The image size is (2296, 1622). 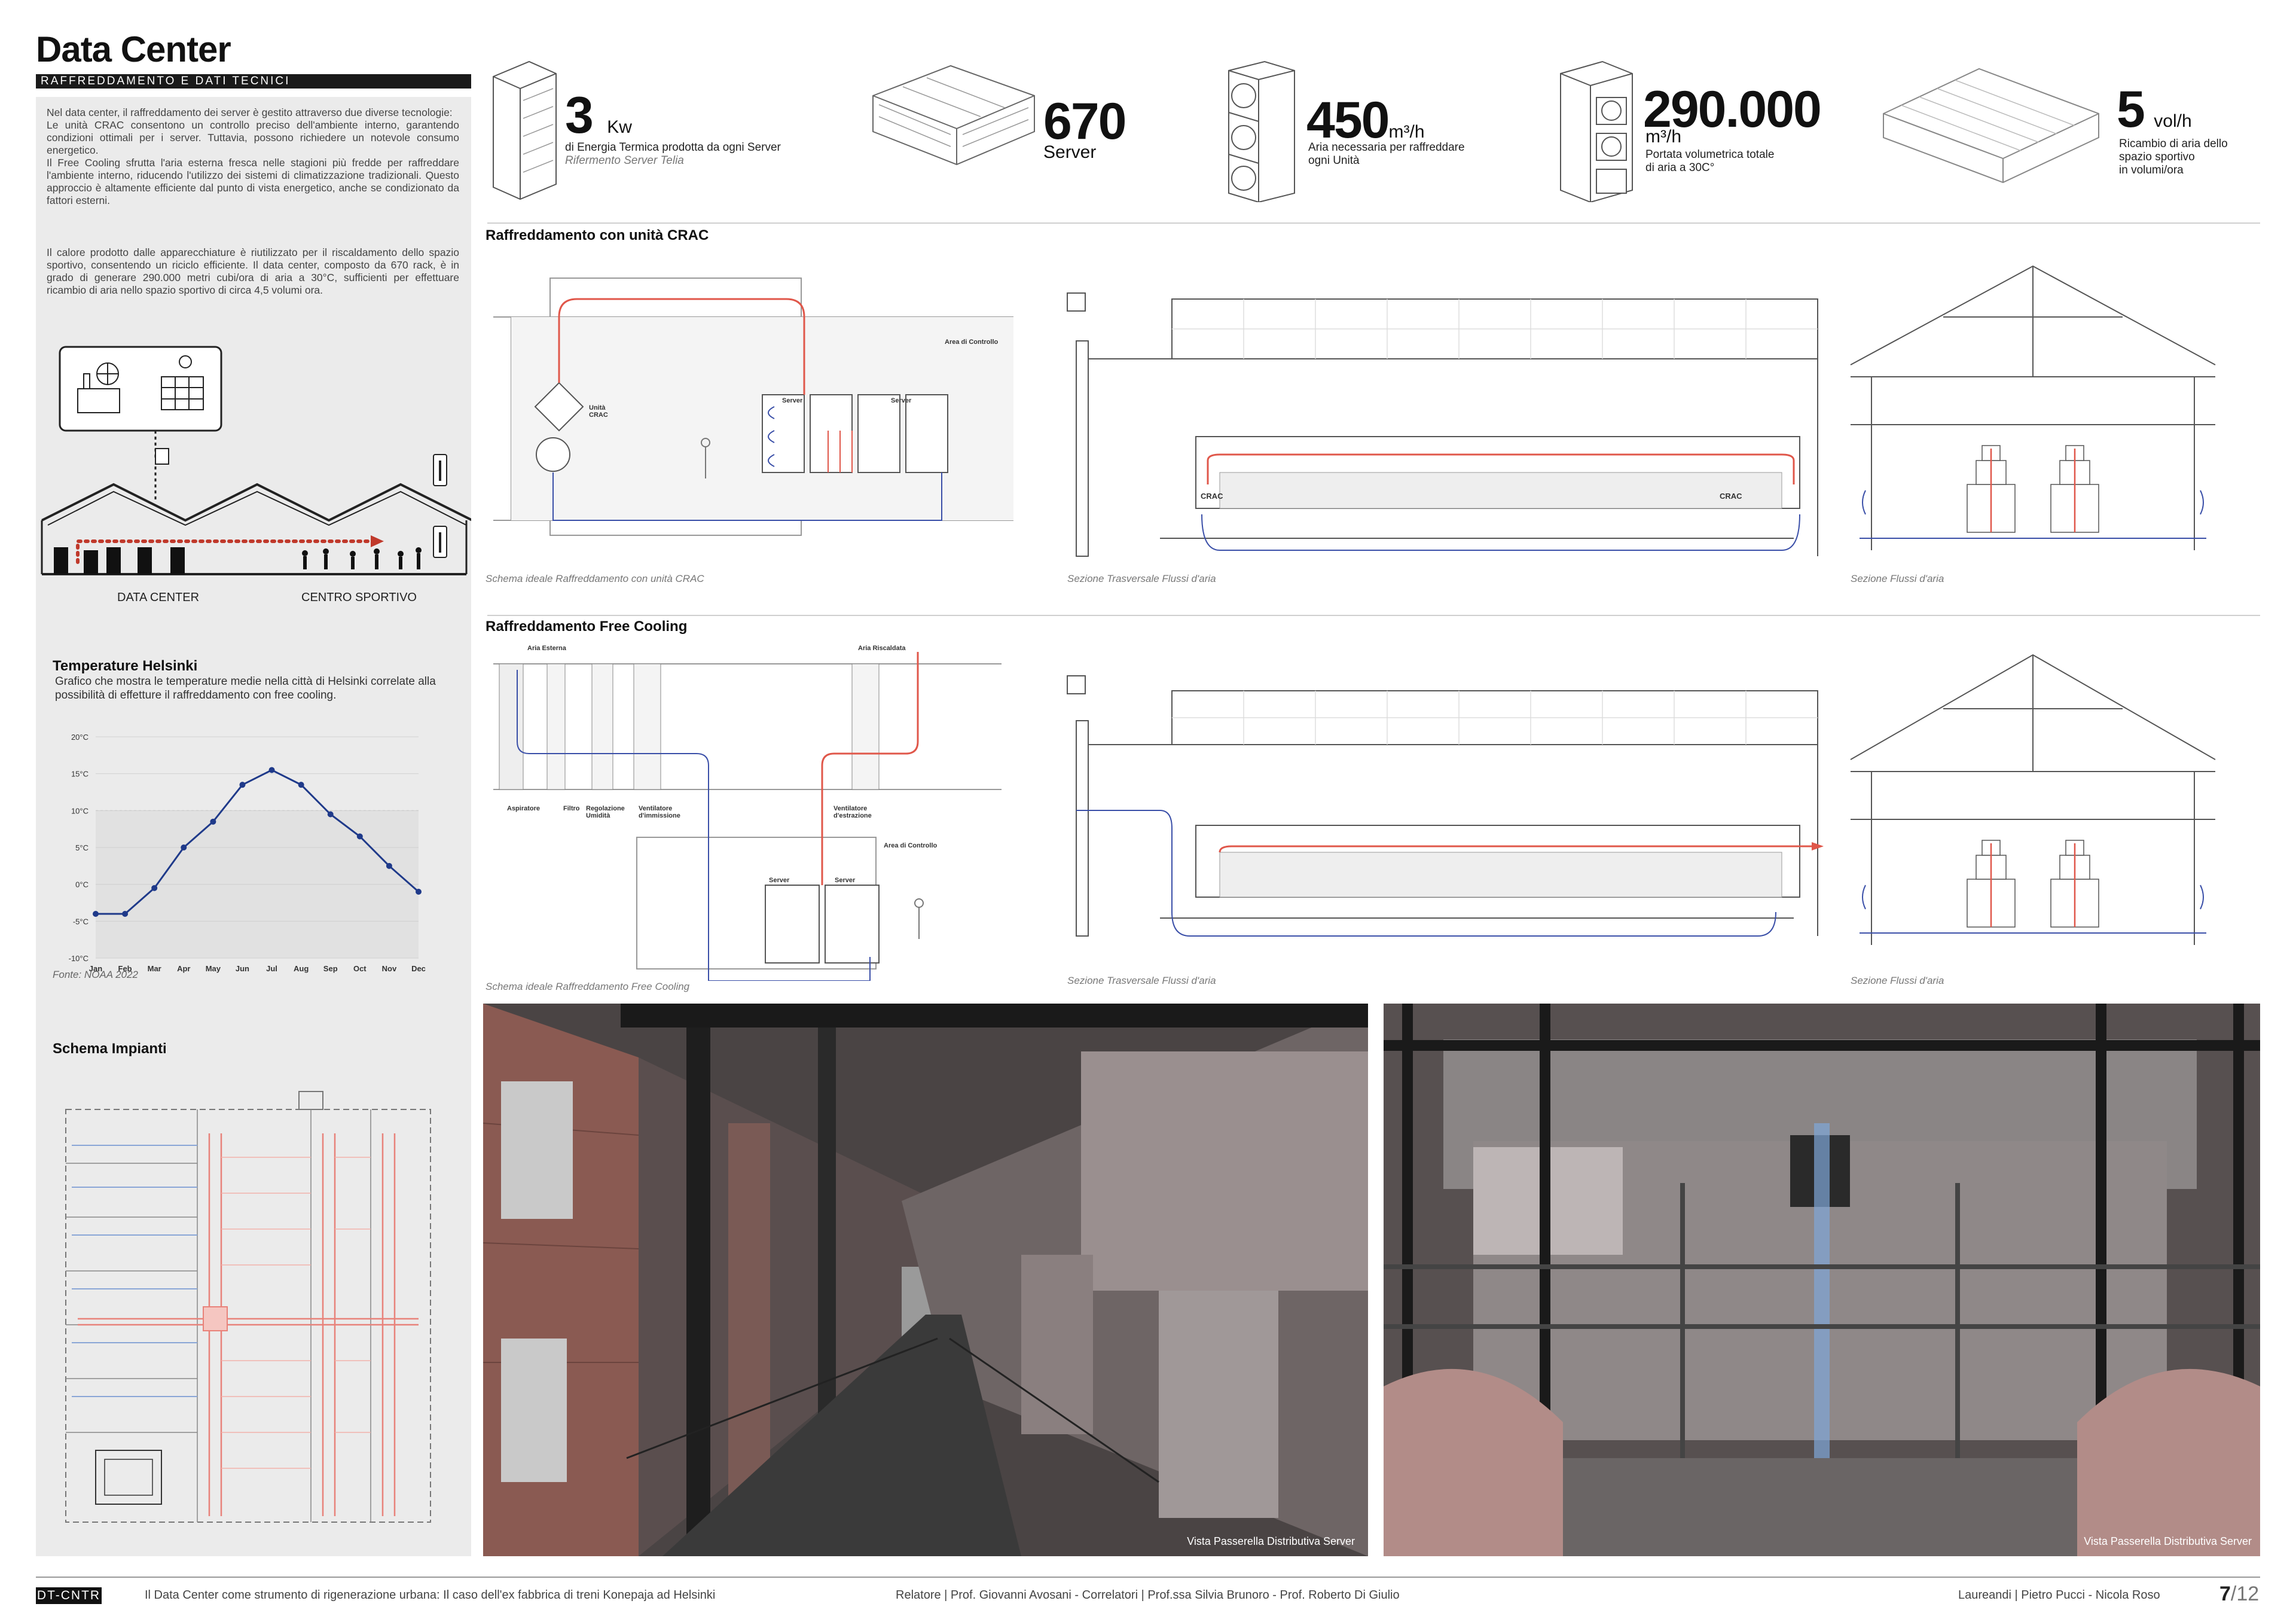 I want to click on free-label-server-2: Server, so click(x=845, y=880).